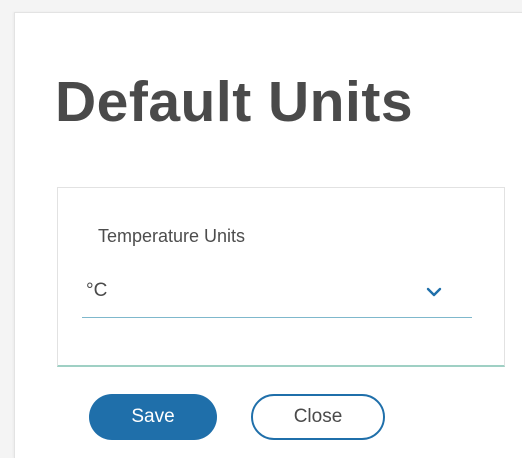 Image resolution: width=522 pixels, height=458 pixels. I want to click on dialog-title: Default Units, so click(234, 102).